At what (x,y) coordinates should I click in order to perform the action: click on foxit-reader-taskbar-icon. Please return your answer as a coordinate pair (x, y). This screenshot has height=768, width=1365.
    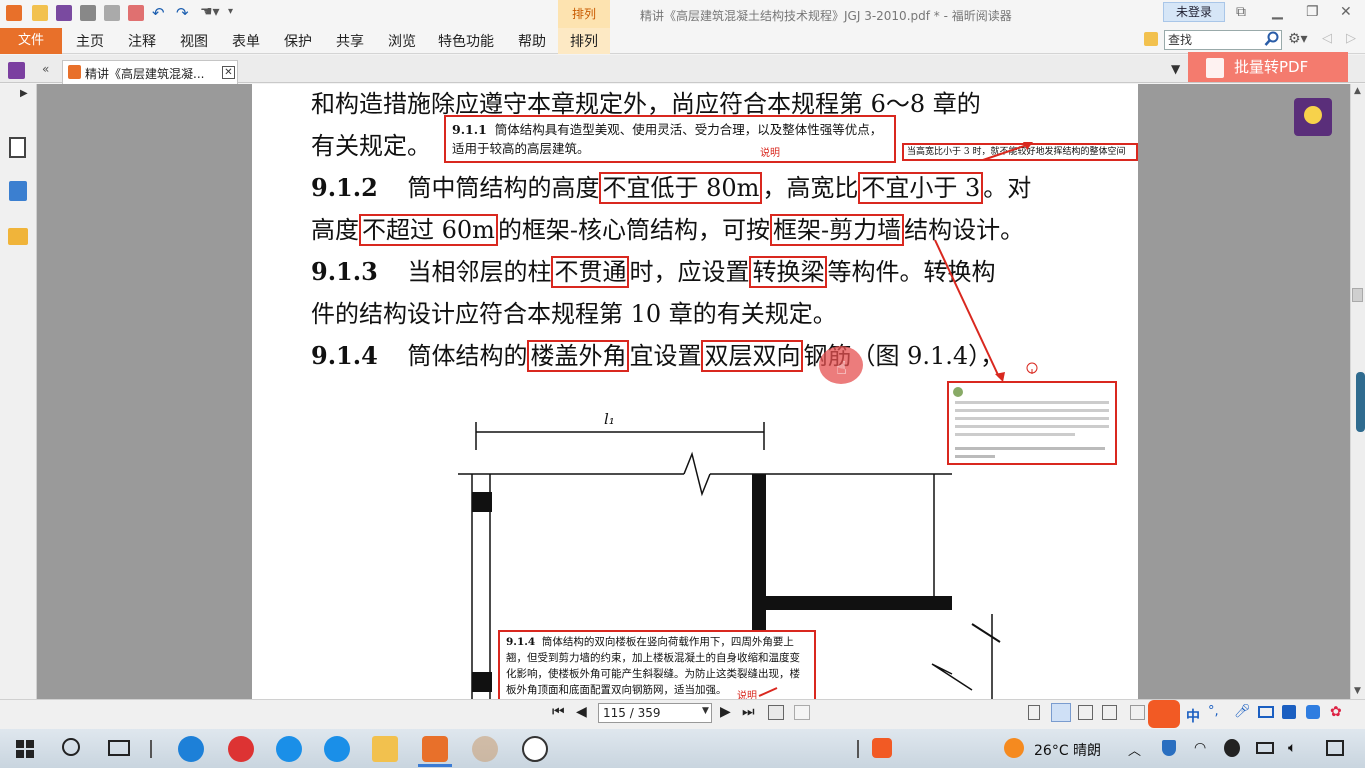
    Looking at the image, I should click on (435, 749).